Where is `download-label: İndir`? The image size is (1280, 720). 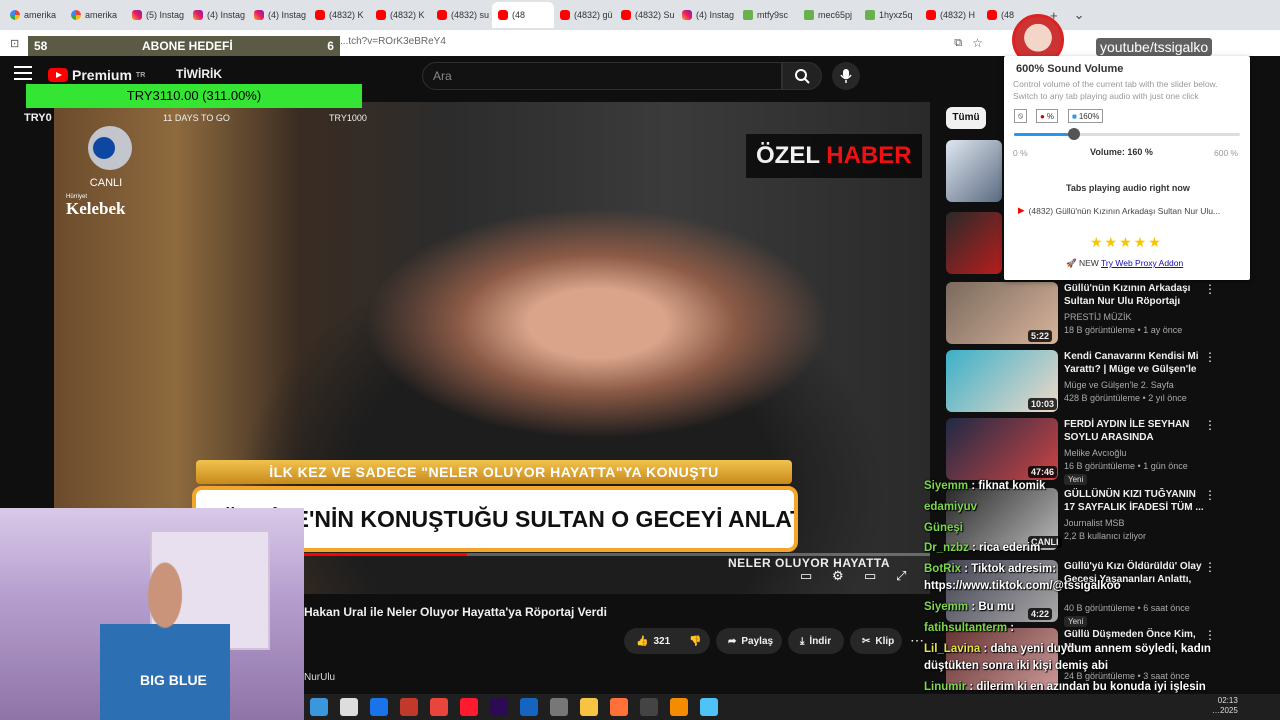
download-label: İndir is located at coordinates (820, 641).